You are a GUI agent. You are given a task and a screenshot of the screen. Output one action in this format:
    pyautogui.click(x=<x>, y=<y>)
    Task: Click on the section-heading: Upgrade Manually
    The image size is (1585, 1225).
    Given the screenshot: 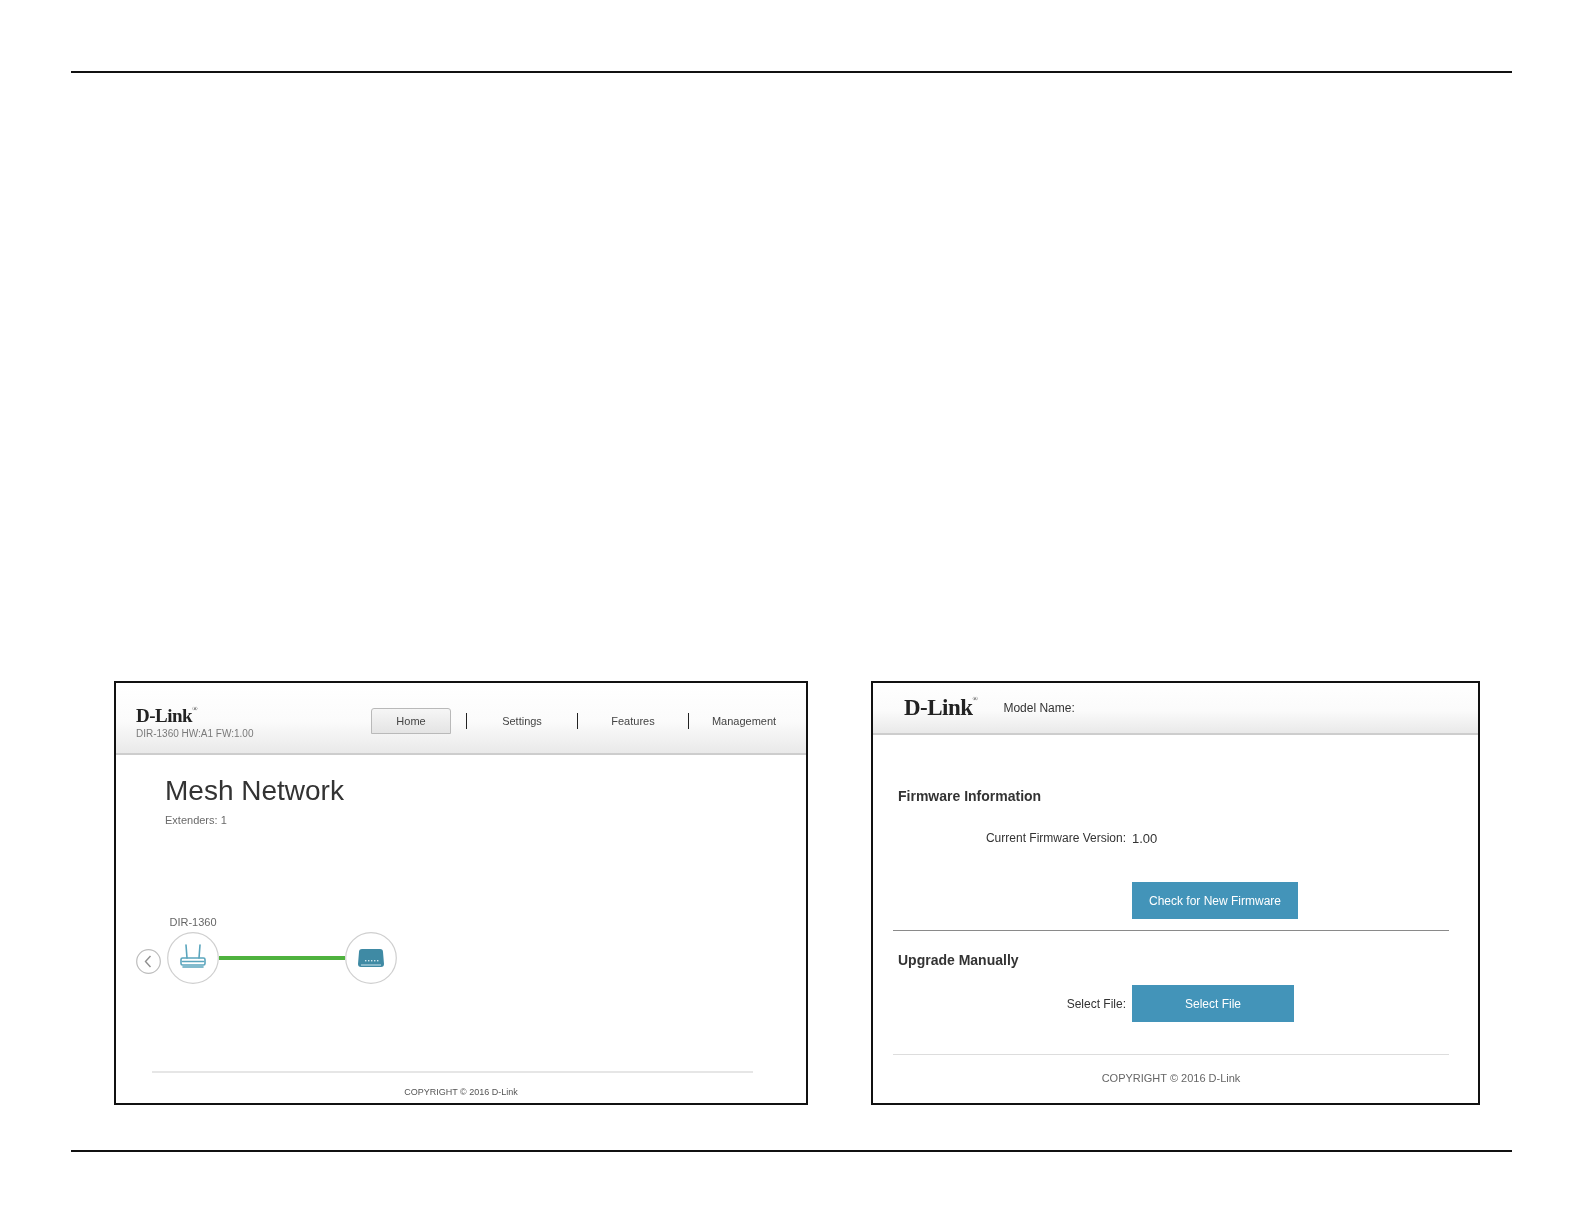 What is the action you would take?
    pyautogui.click(x=959, y=960)
    